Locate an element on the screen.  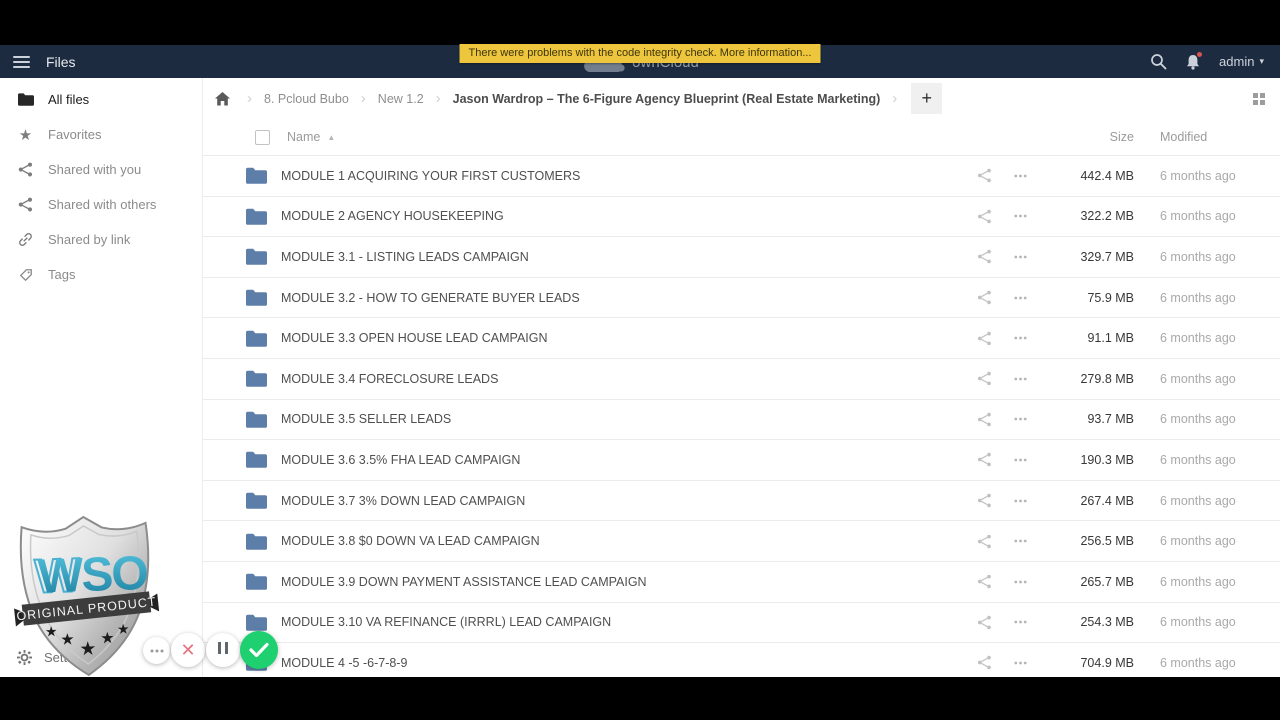
select-all-checkbox is located at coordinates (262, 137).